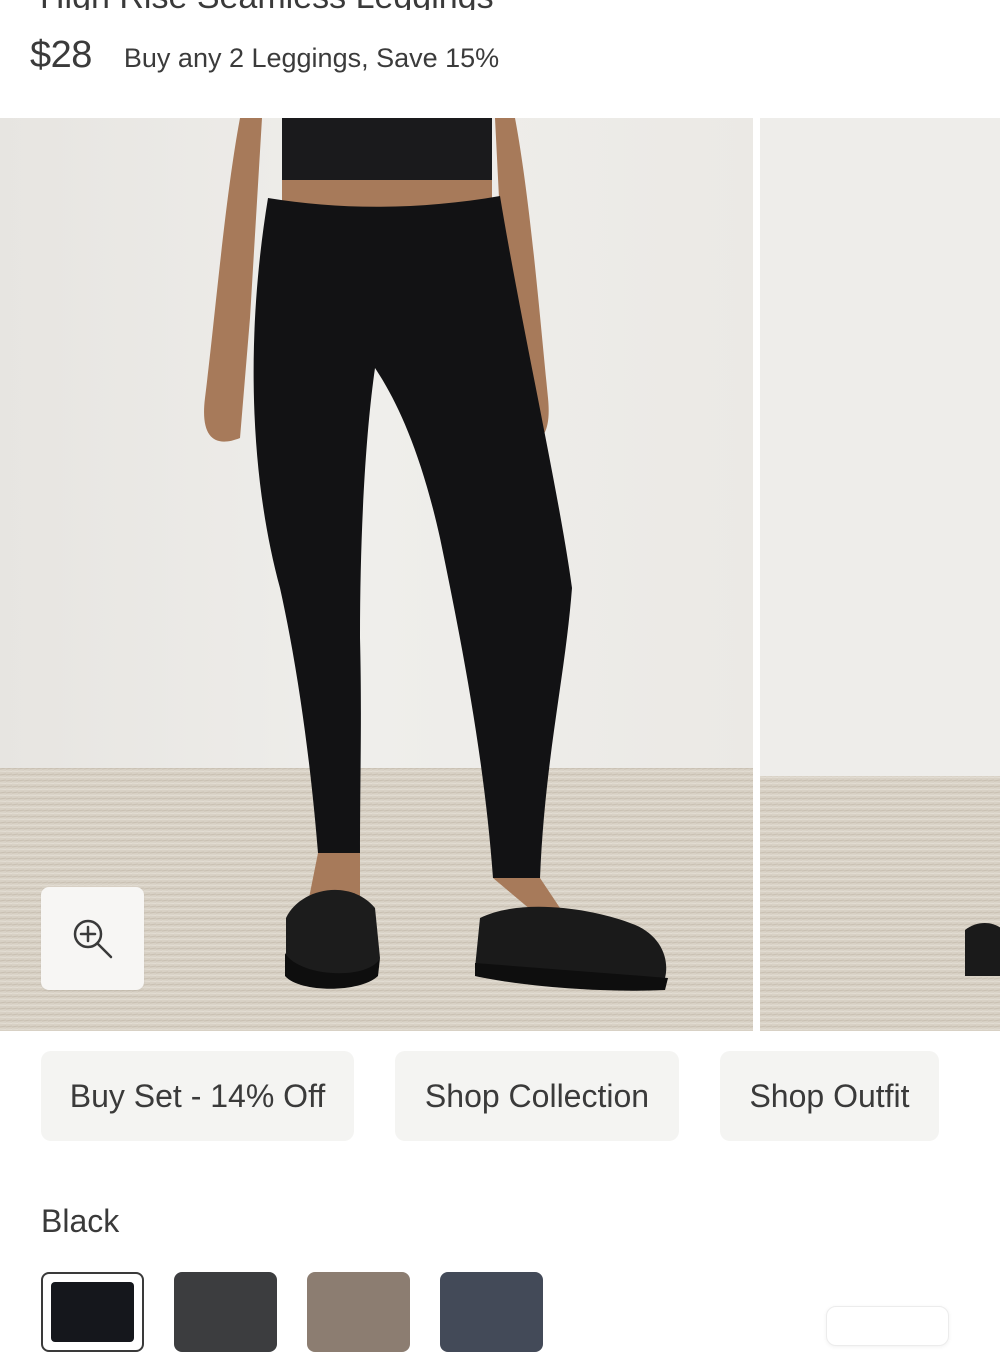  I want to click on product-price: $28, so click(61, 55).